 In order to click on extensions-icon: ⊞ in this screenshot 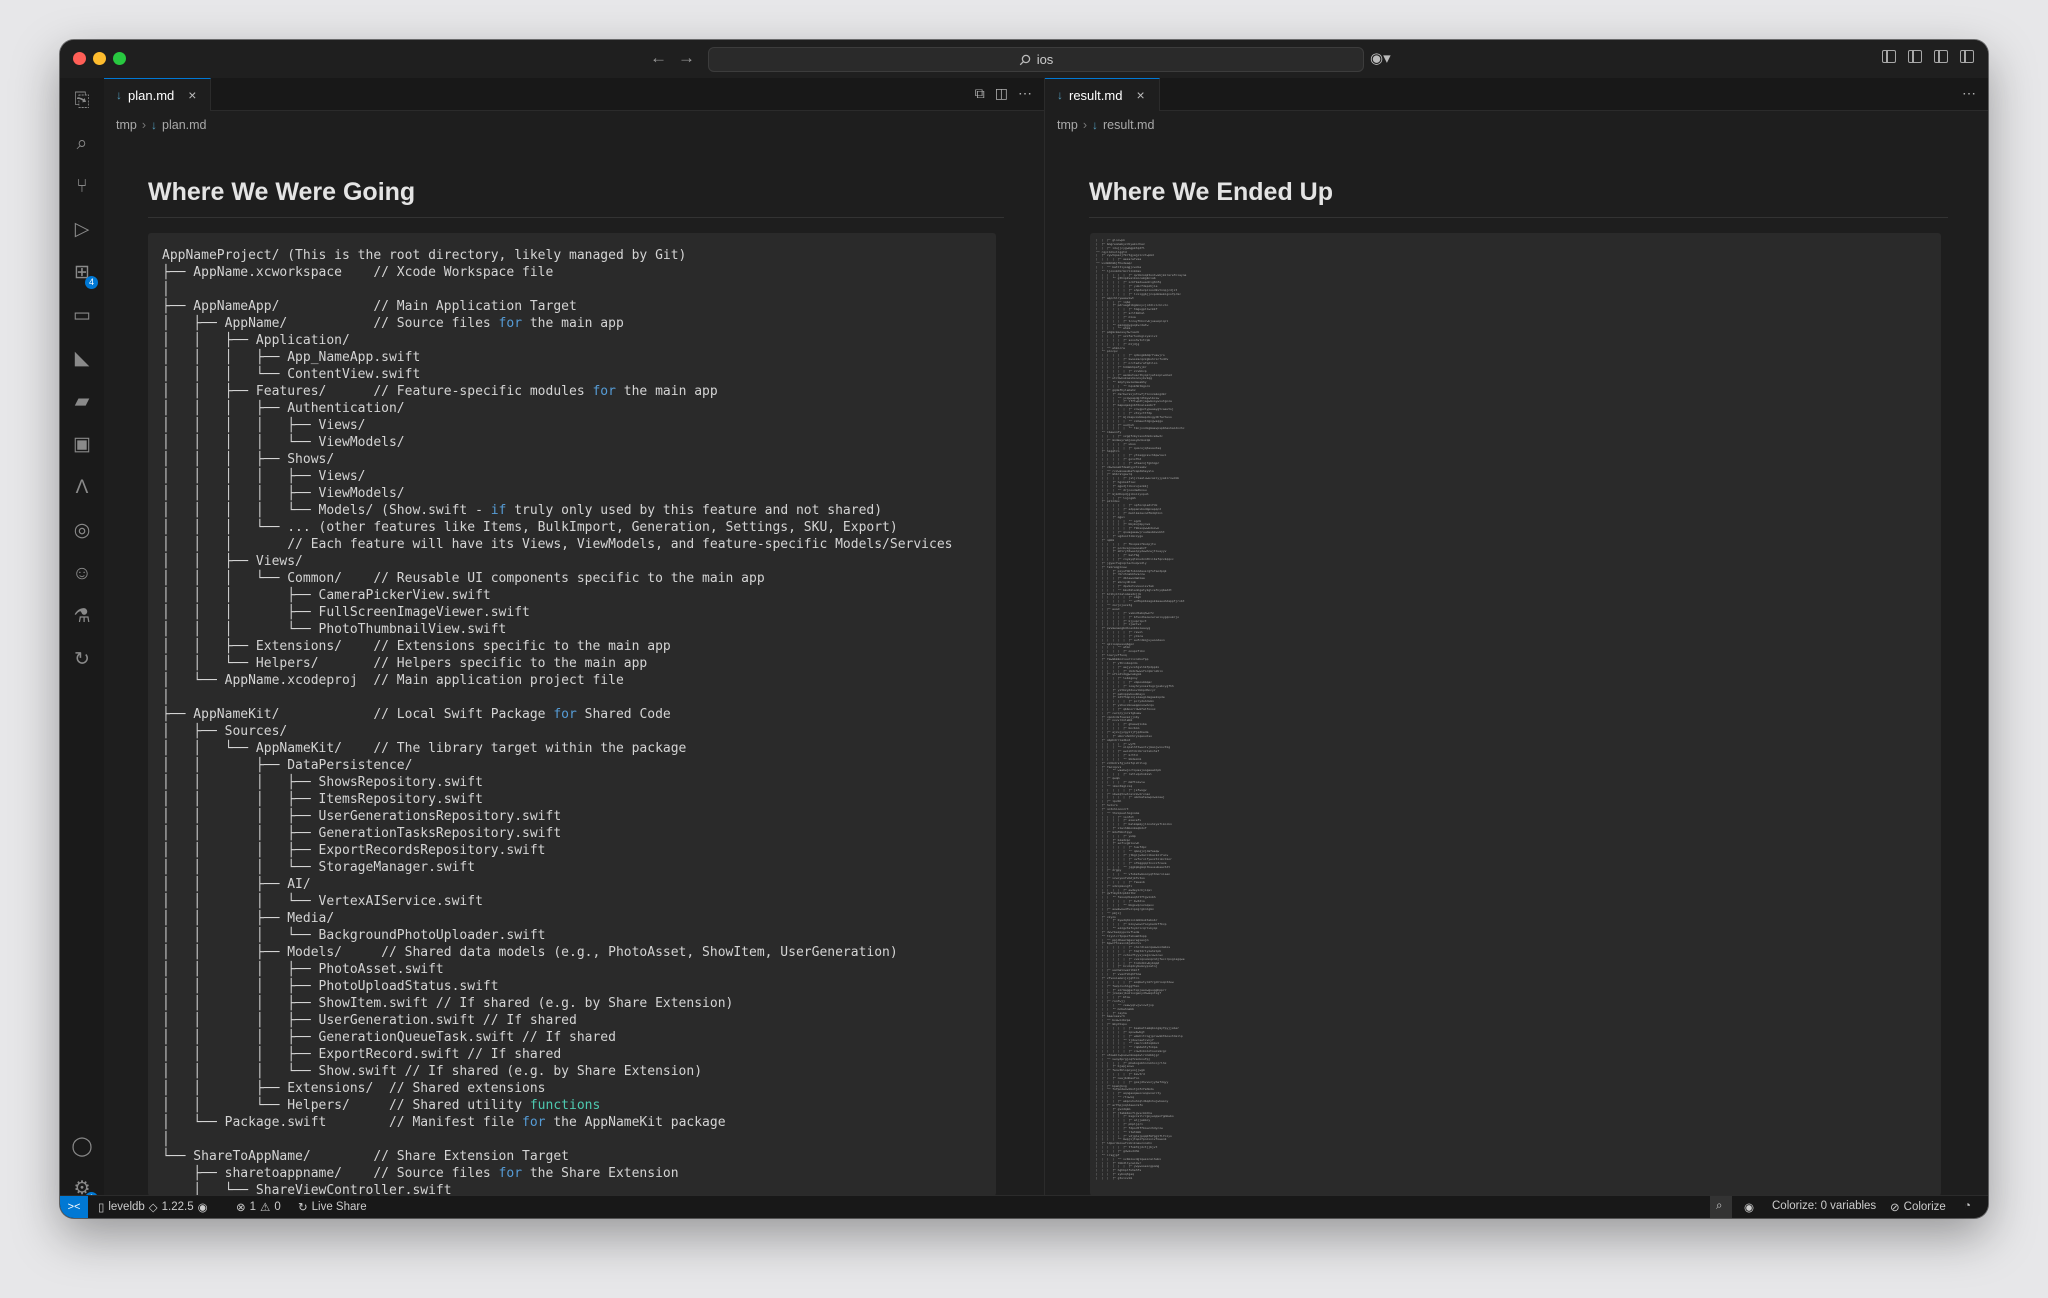, I will do `click(84, 275)`.